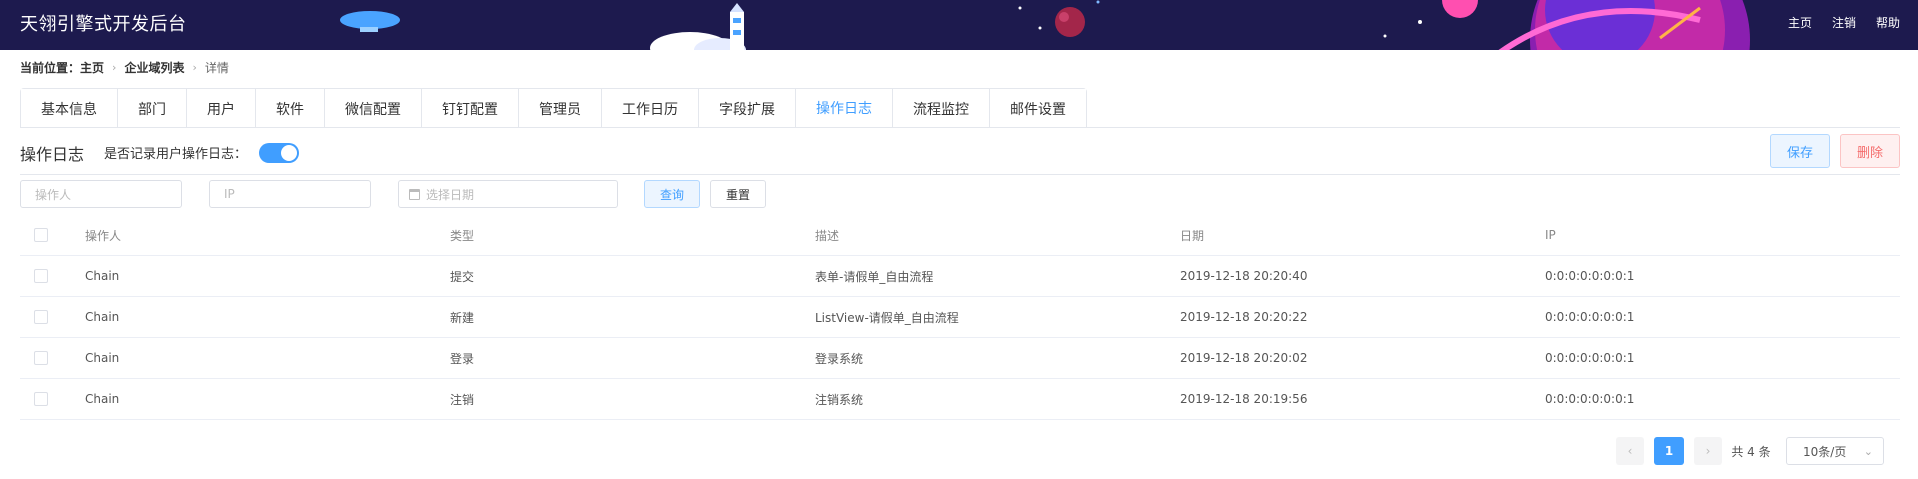 This screenshot has height=479, width=1918. I want to click on breadcrumb-prefix: 当前位置：, so click(50, 68).